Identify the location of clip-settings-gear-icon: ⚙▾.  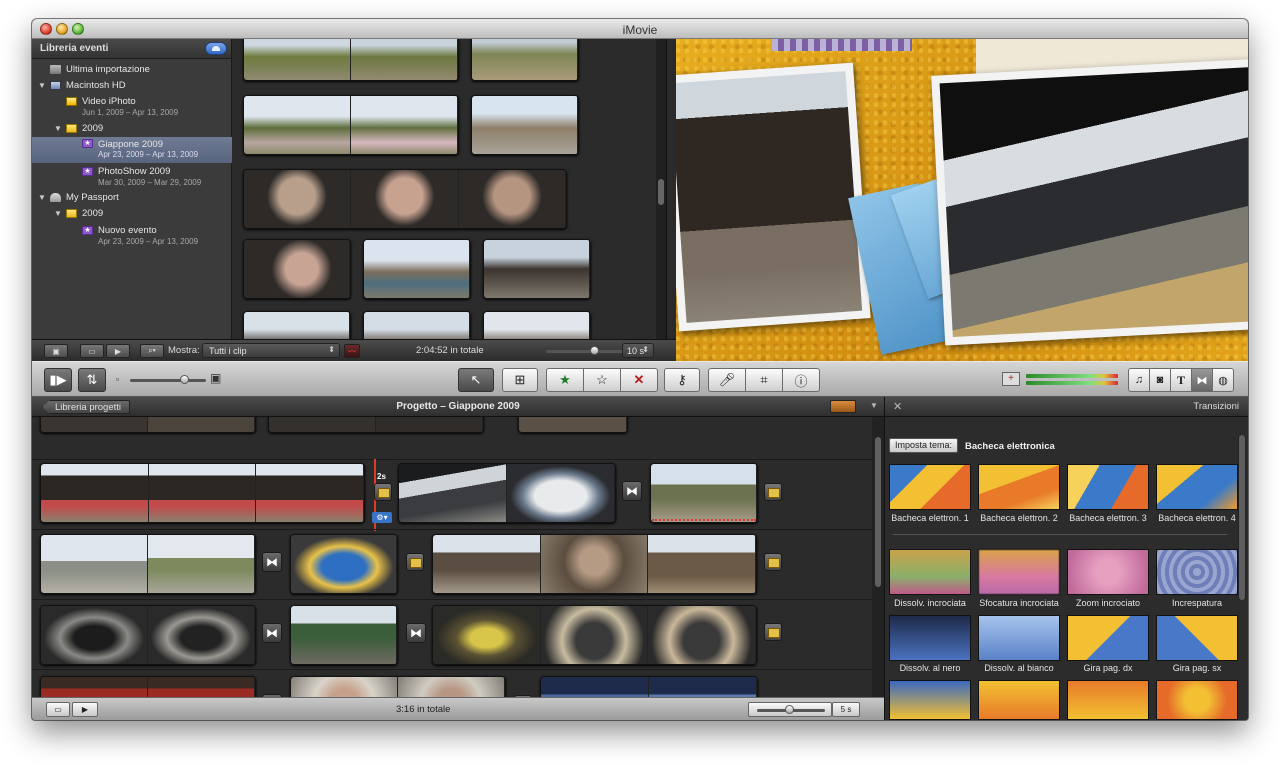
(382, 517).